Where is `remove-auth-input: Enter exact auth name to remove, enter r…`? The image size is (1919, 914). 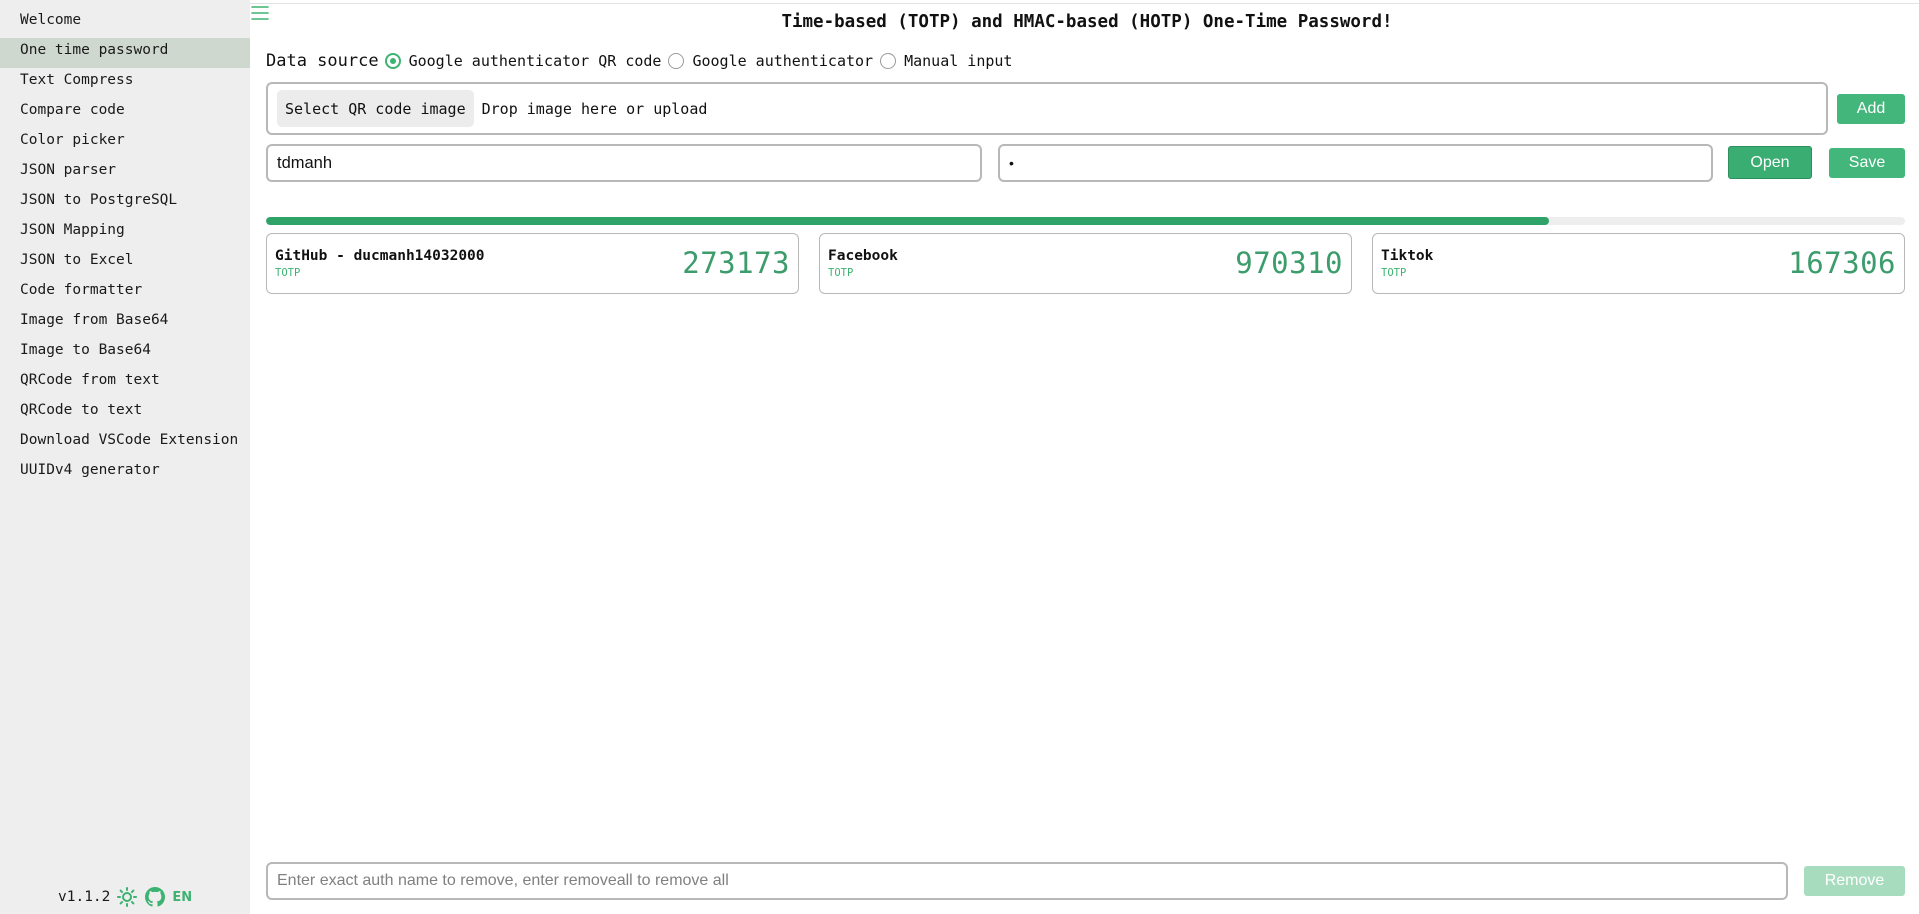
remove-auth-input: Enter exact auth name to remove, enter r… is located at coordinates (1027, 881).